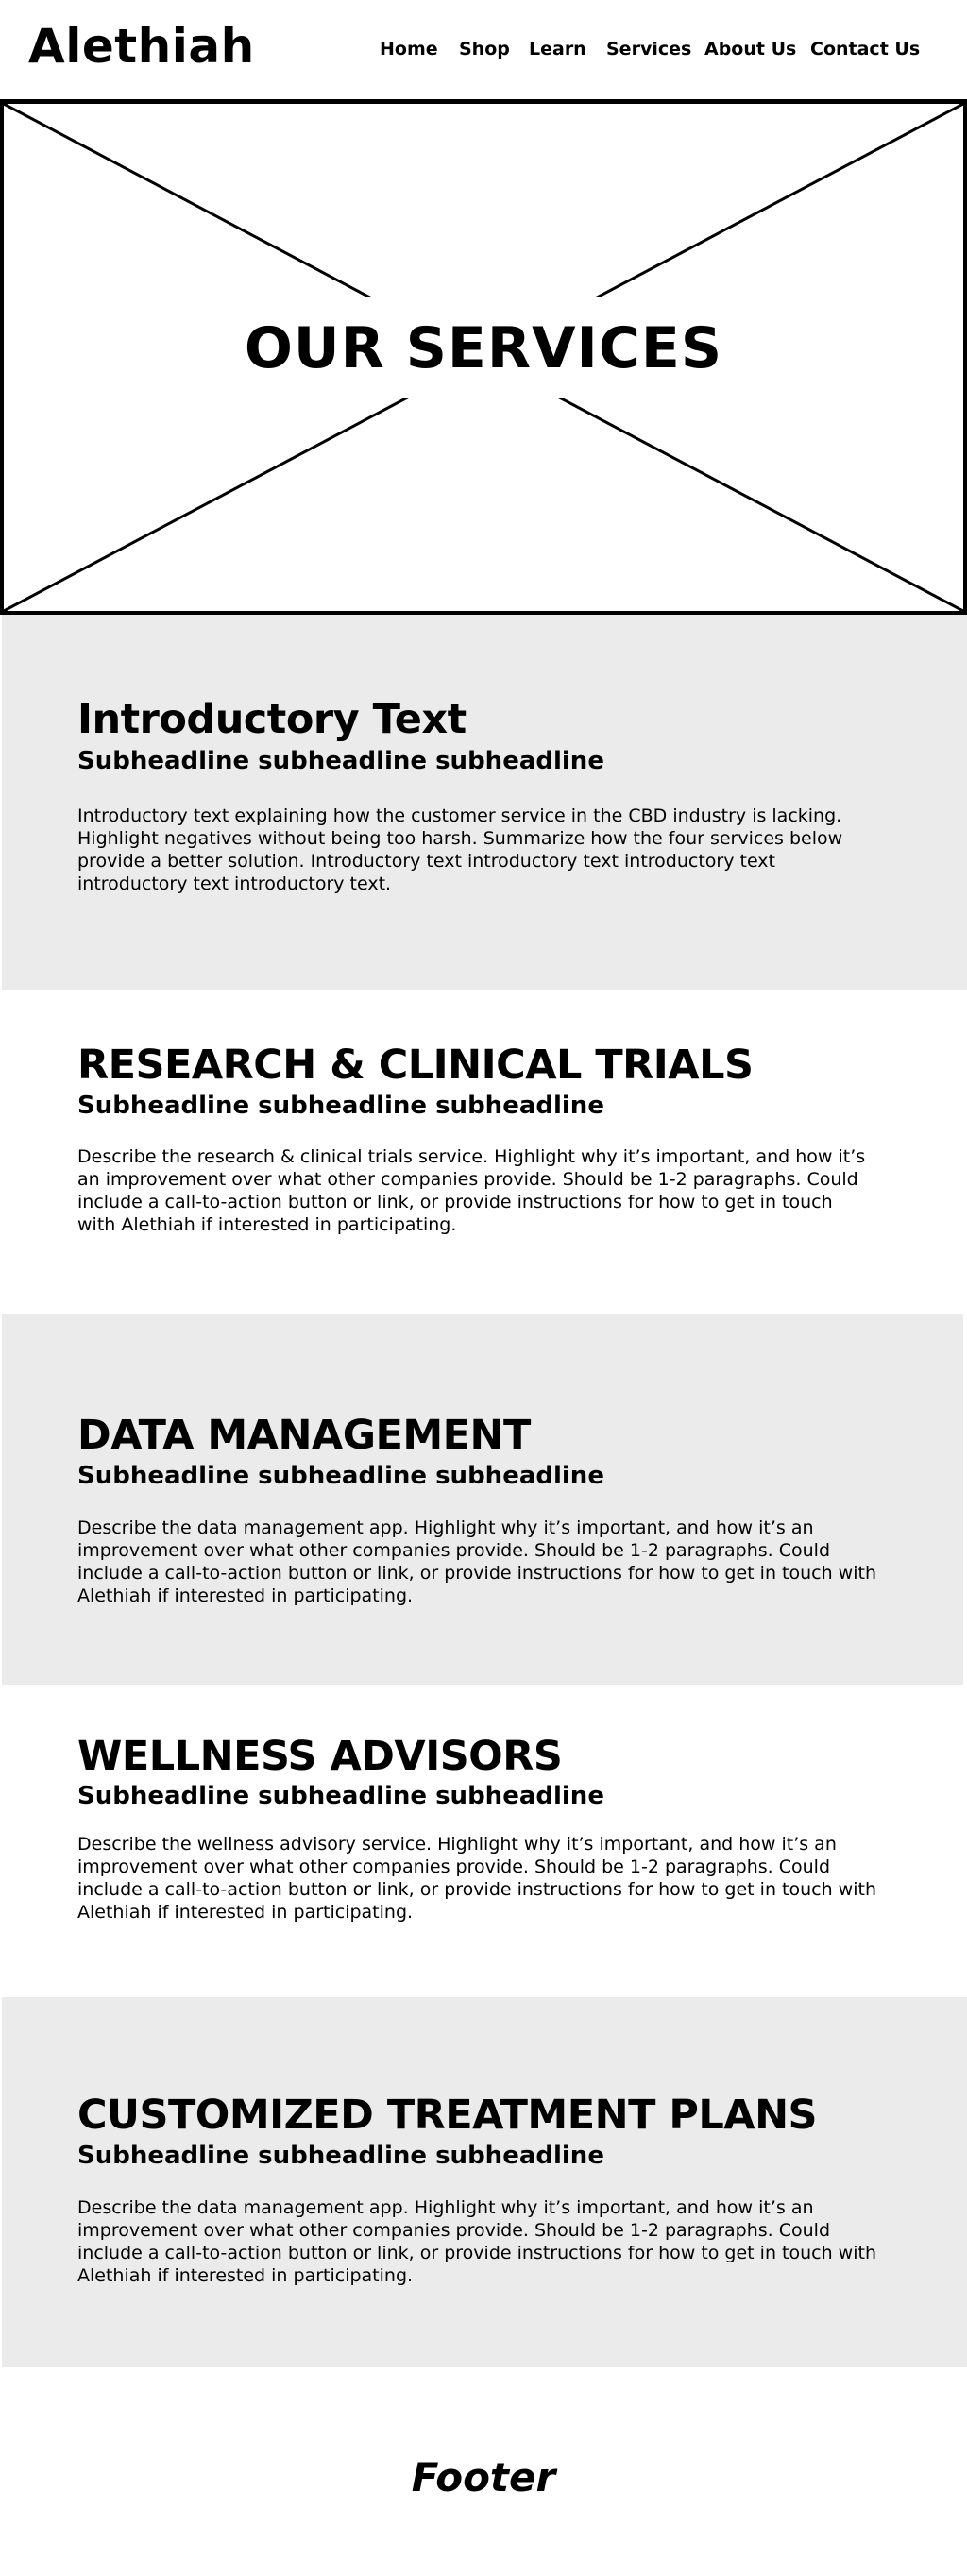  What do you see at coordinates (141, 46) in the screenshot?
I see `site-logo: Alethiah` at bounding box center [141, 46].